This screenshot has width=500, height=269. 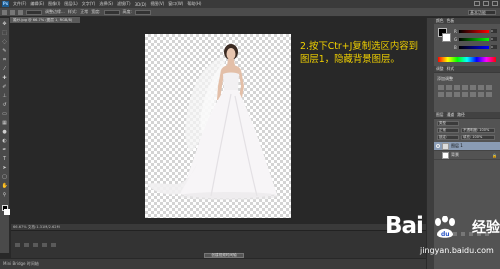 What do you see at coordinates (467, 91) in the screenshot?
I see `adjustment-icons` at bounding box center [467, 91].